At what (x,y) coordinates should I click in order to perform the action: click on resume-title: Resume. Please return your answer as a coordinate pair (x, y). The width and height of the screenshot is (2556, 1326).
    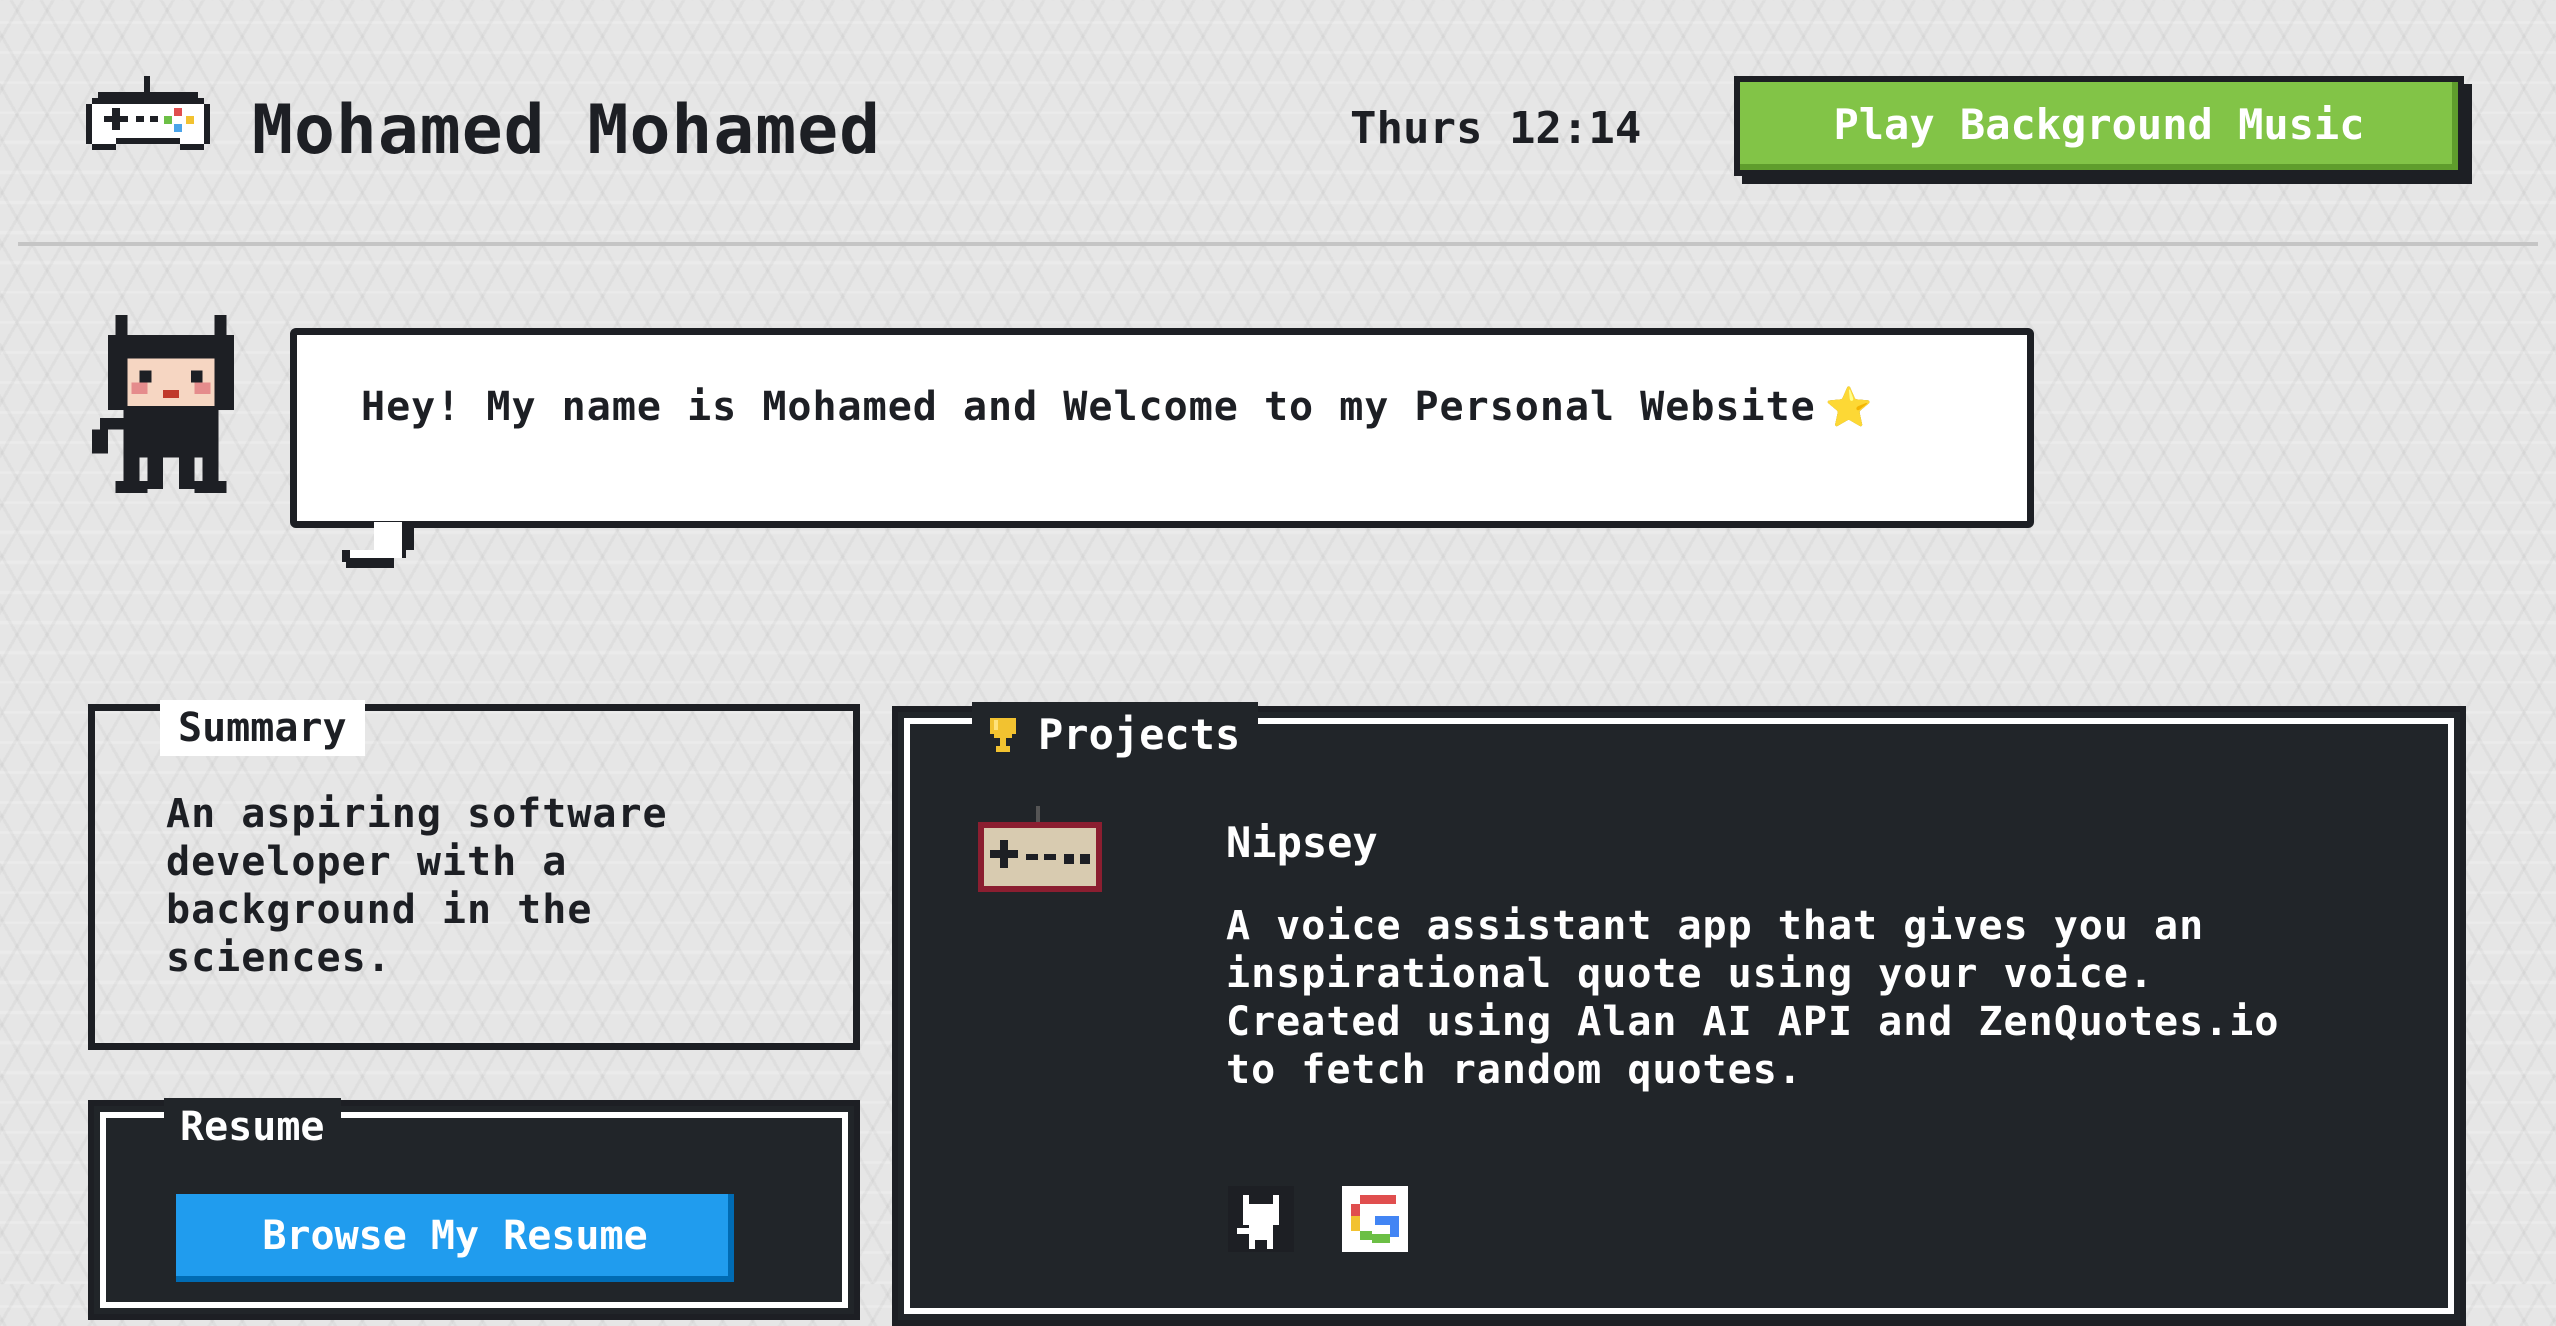
    Looking at the image, I should click on (252, 1127).